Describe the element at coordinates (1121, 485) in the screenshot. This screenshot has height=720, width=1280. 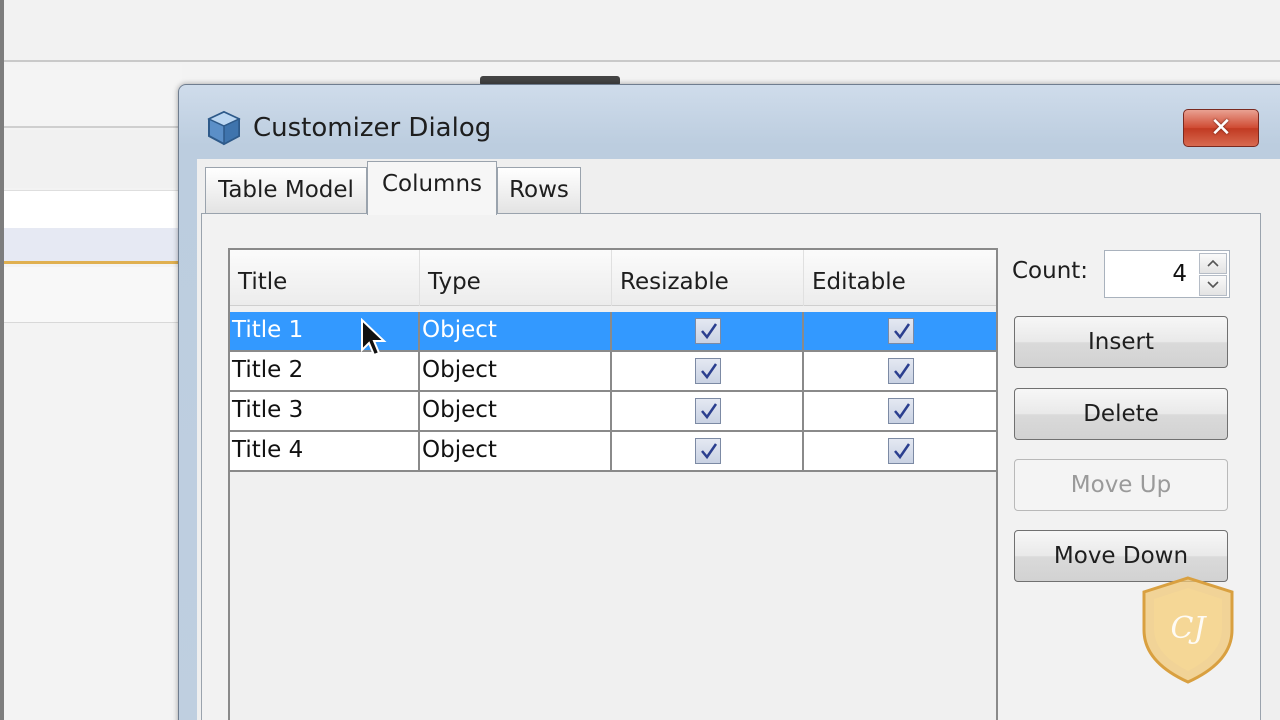
I see `move-up-button: Move Up` at that location.